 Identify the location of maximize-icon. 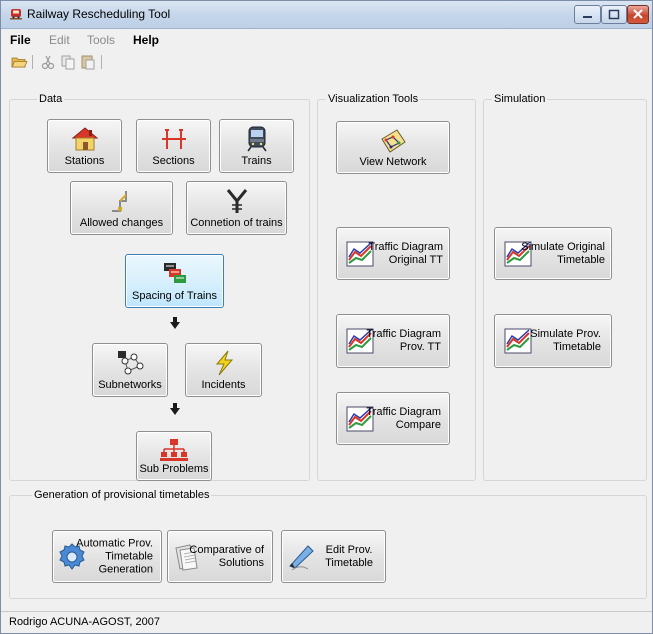
(614, 14).